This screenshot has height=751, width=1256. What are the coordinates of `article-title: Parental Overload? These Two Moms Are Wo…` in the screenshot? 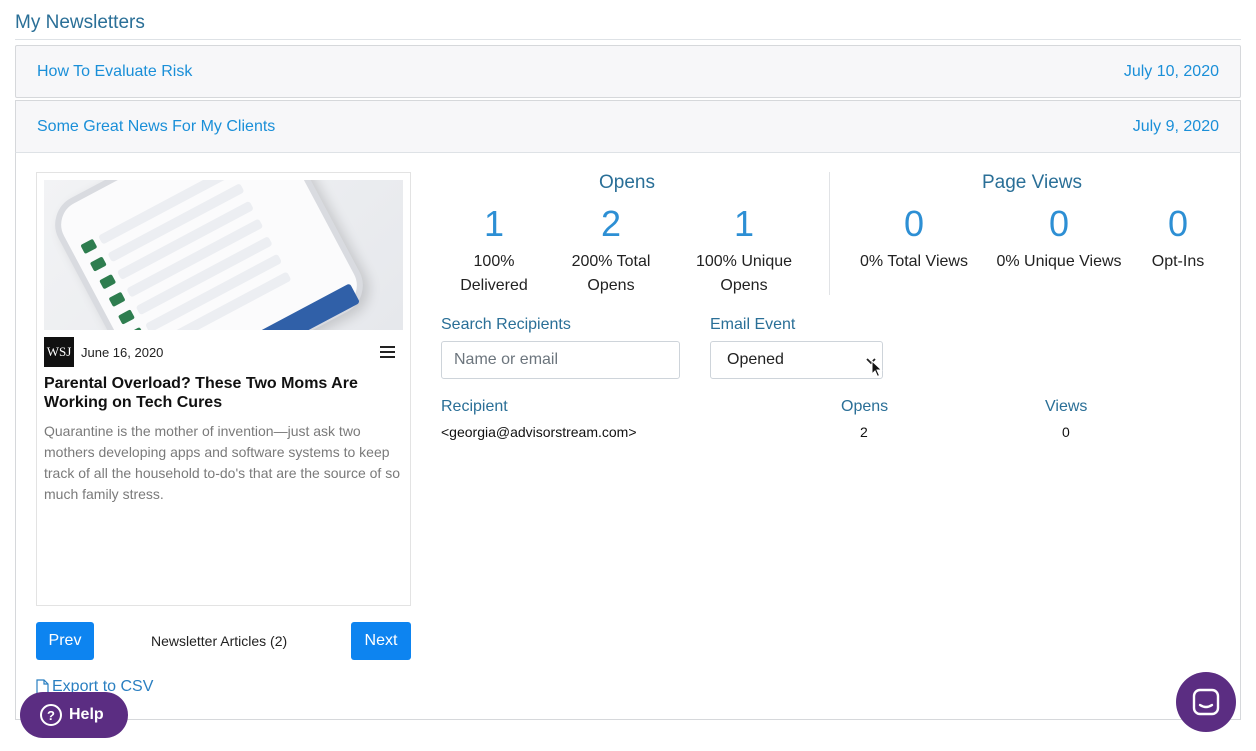 It's located at (224, 393).